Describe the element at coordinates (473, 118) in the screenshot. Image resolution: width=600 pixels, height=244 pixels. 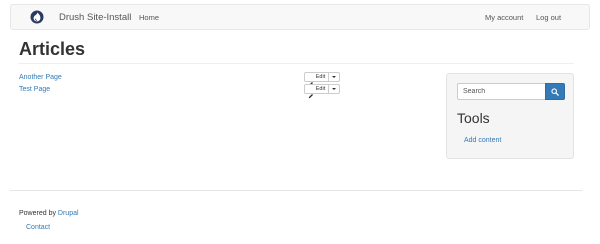
I see `tools-heading: Tools` at that location.